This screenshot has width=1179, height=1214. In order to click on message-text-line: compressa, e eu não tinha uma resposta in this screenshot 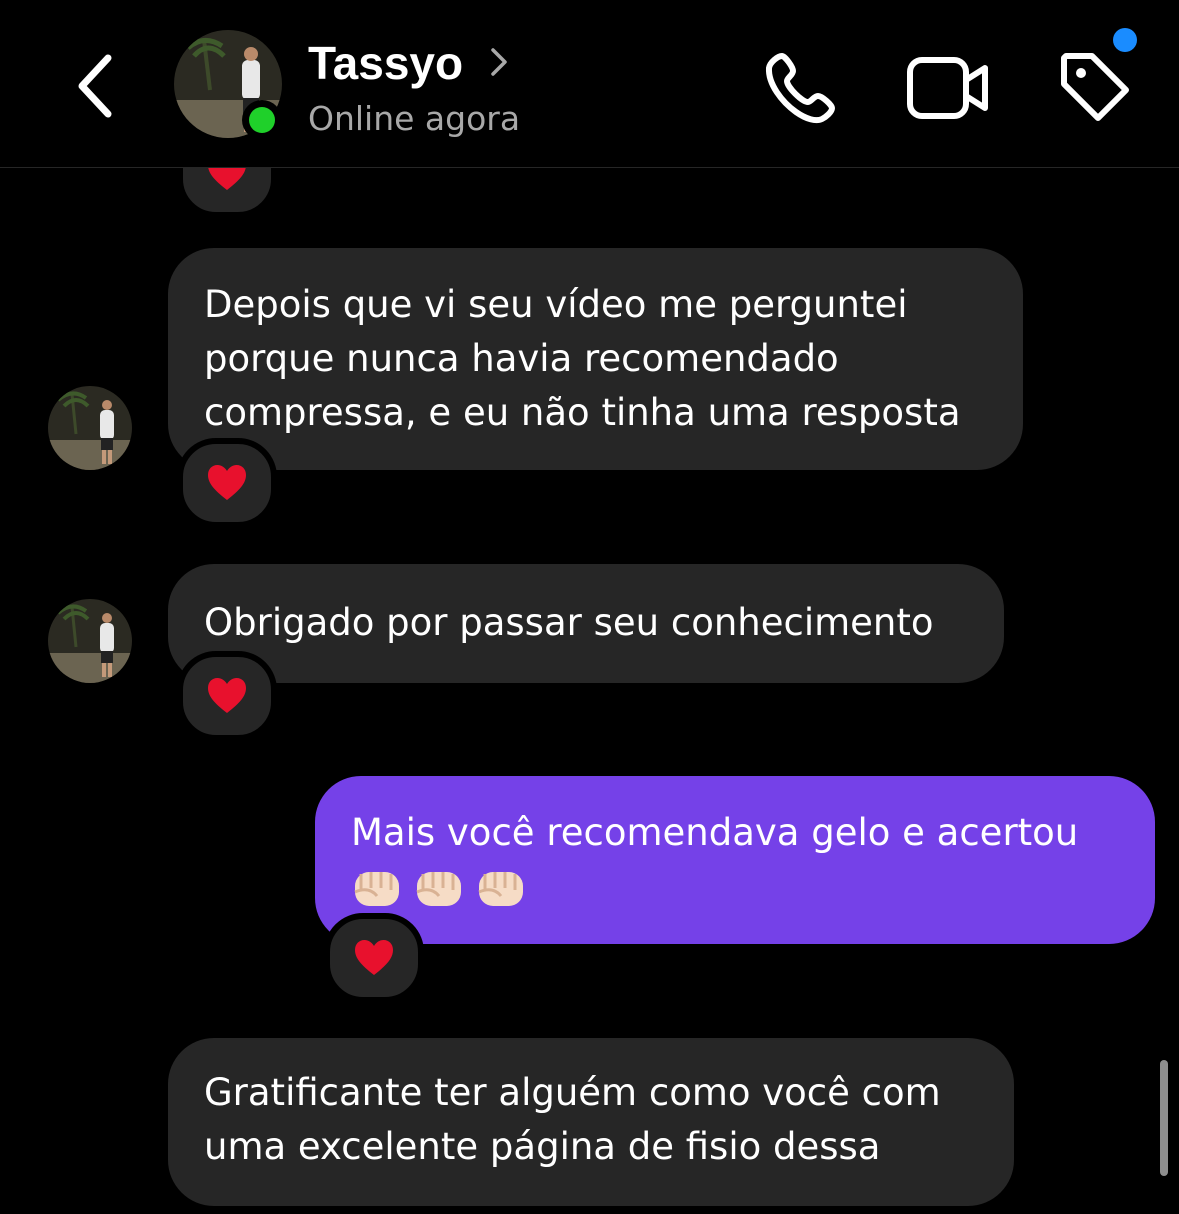, I will do `click(582, 412)`.